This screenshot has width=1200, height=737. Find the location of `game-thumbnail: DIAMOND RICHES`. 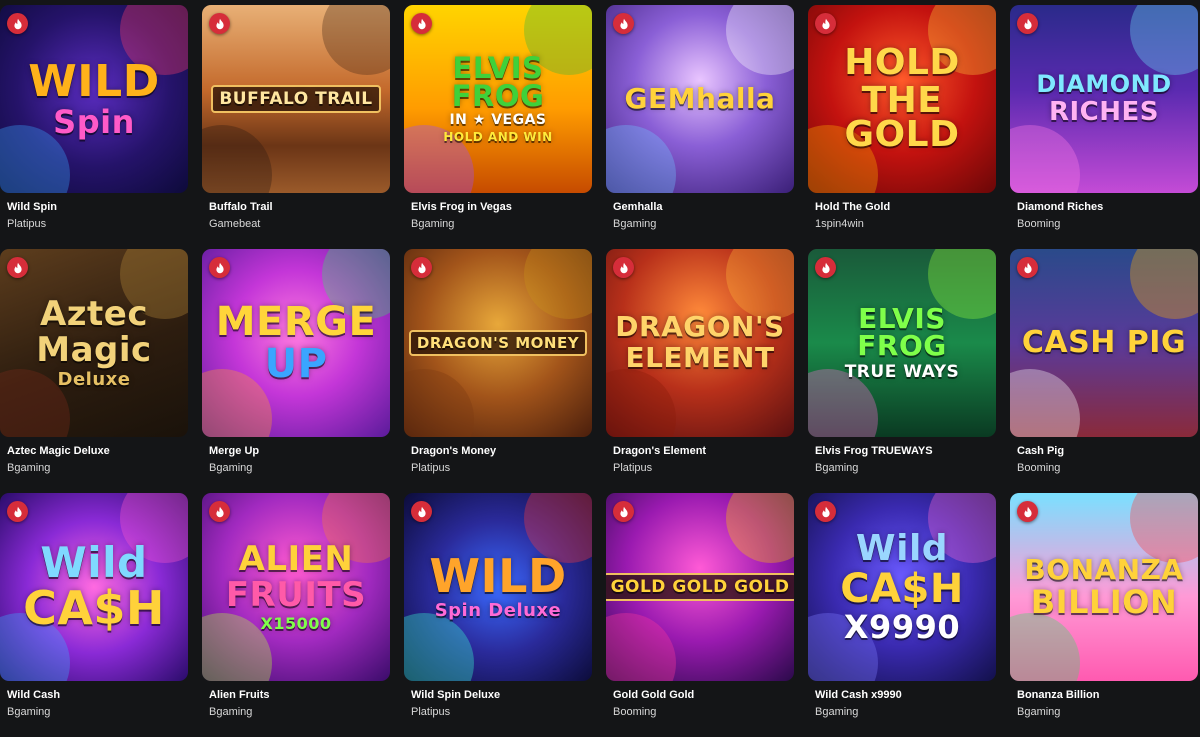

game-thumbnail: DIAMOND RICHES is located at coordinates (1104, 99).